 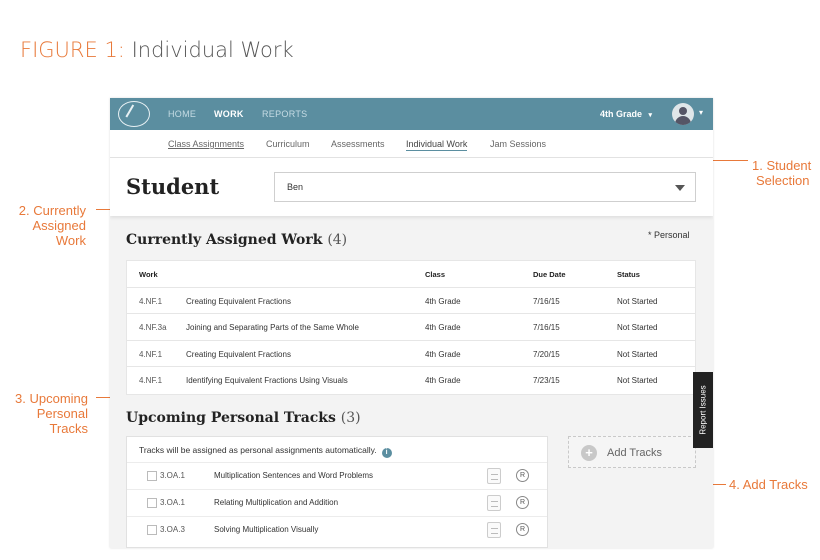 I want to click on info-icon: i, so click(x=386, y=453).